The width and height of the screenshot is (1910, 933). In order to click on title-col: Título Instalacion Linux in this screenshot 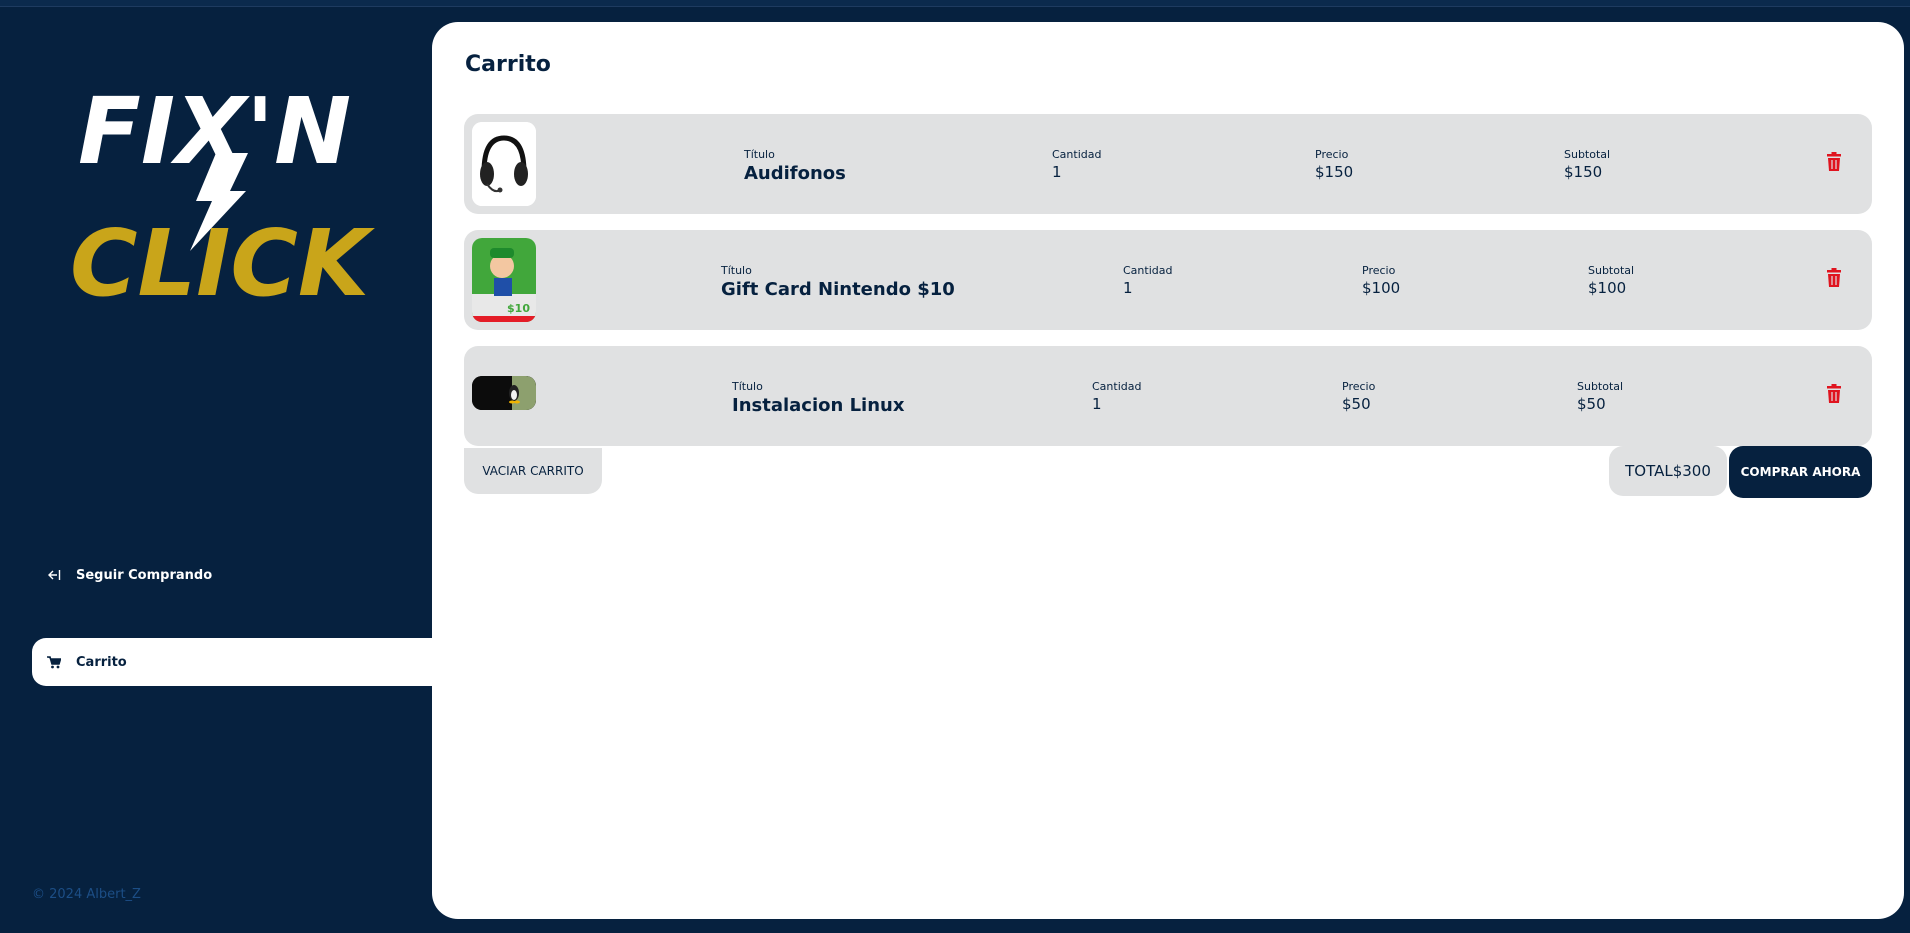, I will do `click(818, 398)`.